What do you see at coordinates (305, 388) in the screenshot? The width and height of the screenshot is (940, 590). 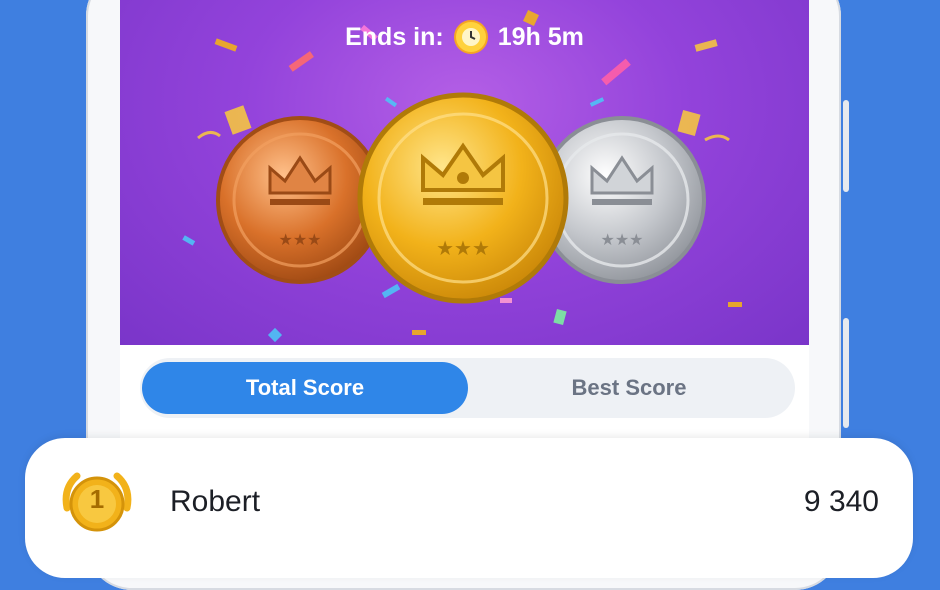 I see `tab-total-score: Total Score` at bounding box center [305, 388].